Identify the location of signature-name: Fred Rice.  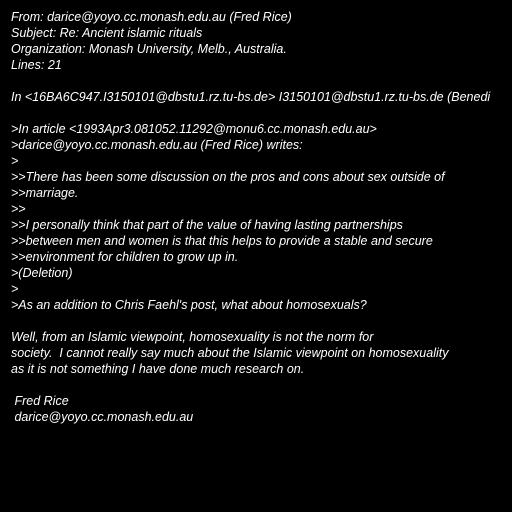
(40, 401).